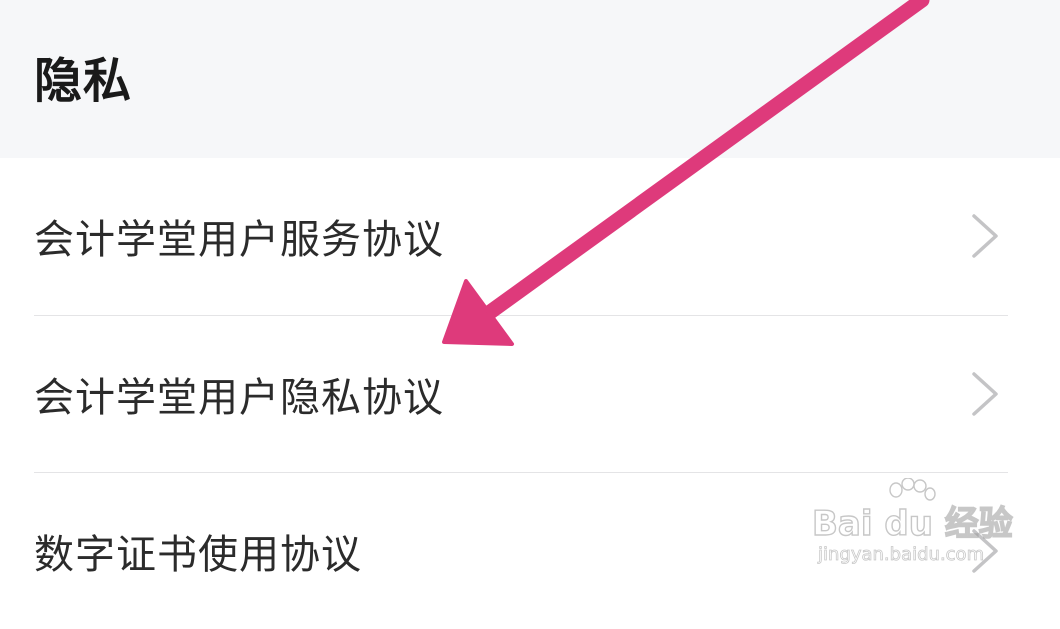 The width and height of the screenshot is (1060, 629). I want to click on list-item-label: 数字证书使用协议, so click(198, 555).